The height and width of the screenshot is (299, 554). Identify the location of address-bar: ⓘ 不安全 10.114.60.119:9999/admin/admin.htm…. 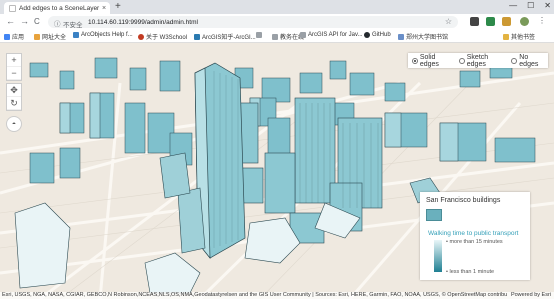
(253, 22).